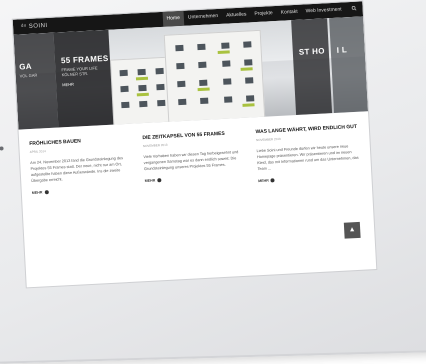 The image size is (426, 364). Describe the element at coordinates (36, 81) in the screenshot. I see `slide-panel-left: GA VOL GAR` at that location.